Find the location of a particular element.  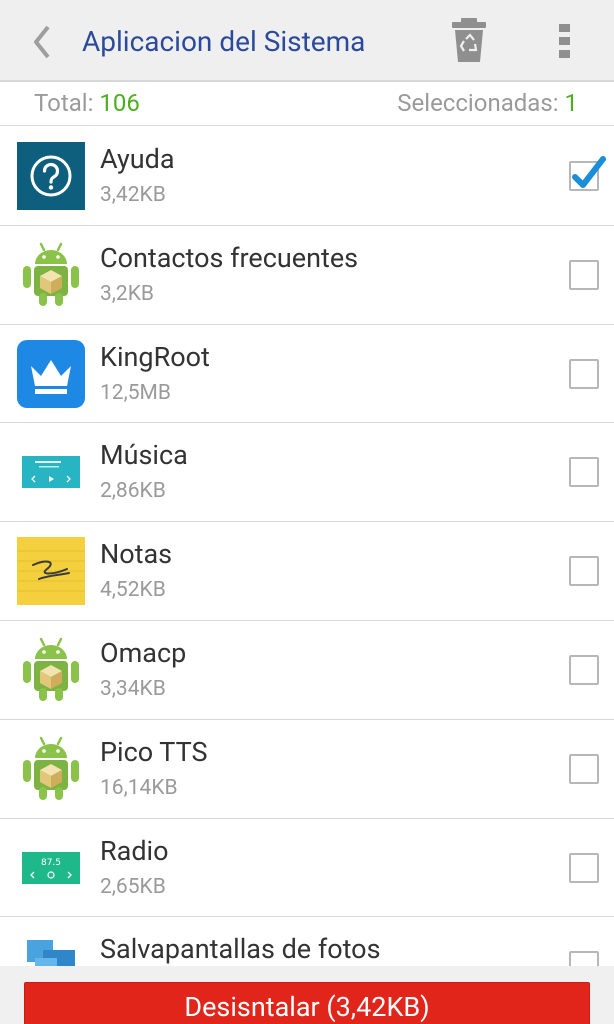

app-size: 3,2KB is located at coordinates (127, 293).